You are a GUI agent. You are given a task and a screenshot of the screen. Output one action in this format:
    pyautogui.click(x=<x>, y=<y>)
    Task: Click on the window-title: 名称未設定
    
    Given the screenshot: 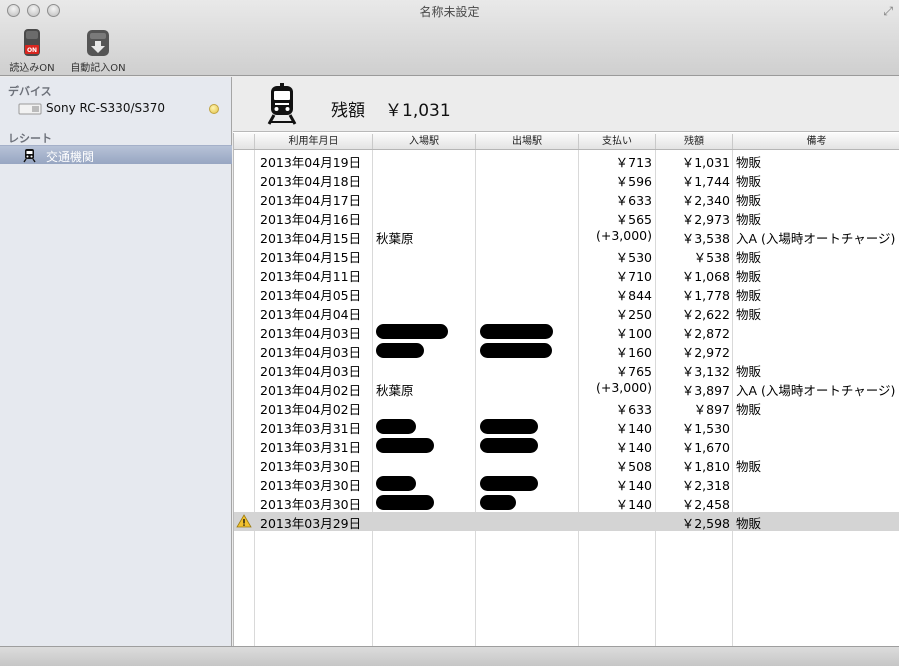 What is the action you would take?
    pyautogui.click(x=449, y=12)
    